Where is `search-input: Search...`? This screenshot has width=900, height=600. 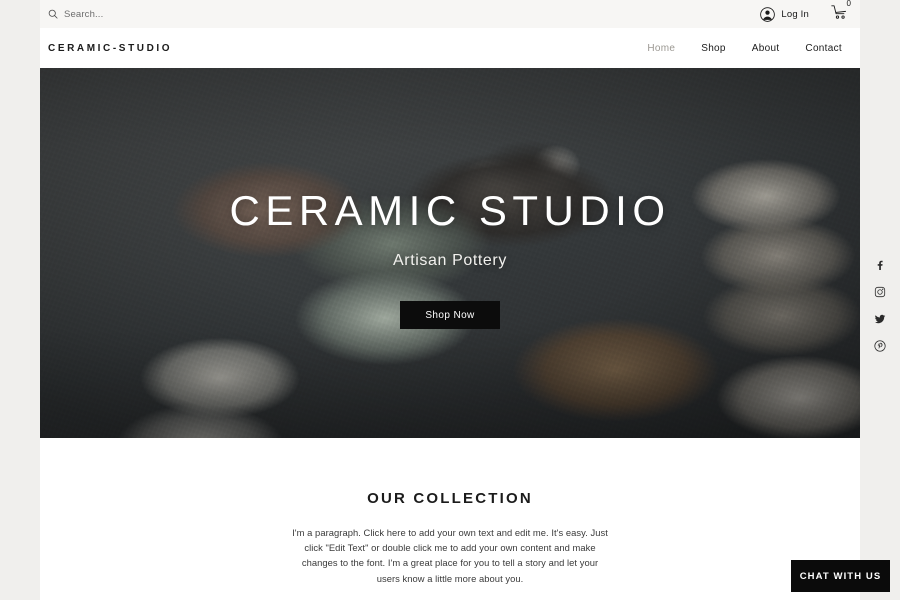
search-input: Search... is located at coordinates (75, 14).